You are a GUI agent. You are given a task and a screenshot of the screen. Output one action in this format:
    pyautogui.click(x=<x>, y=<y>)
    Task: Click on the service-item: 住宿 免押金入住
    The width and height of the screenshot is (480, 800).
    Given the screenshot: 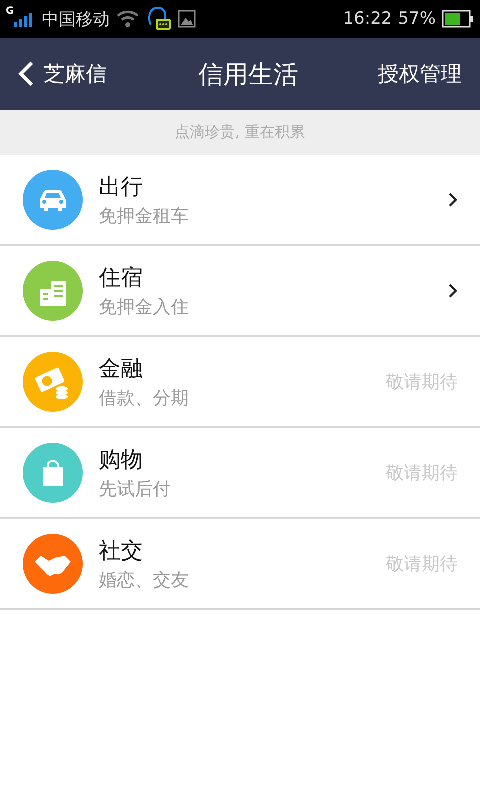 What is the action you would take?
    pyautogui.click(x=240, y=291)
    